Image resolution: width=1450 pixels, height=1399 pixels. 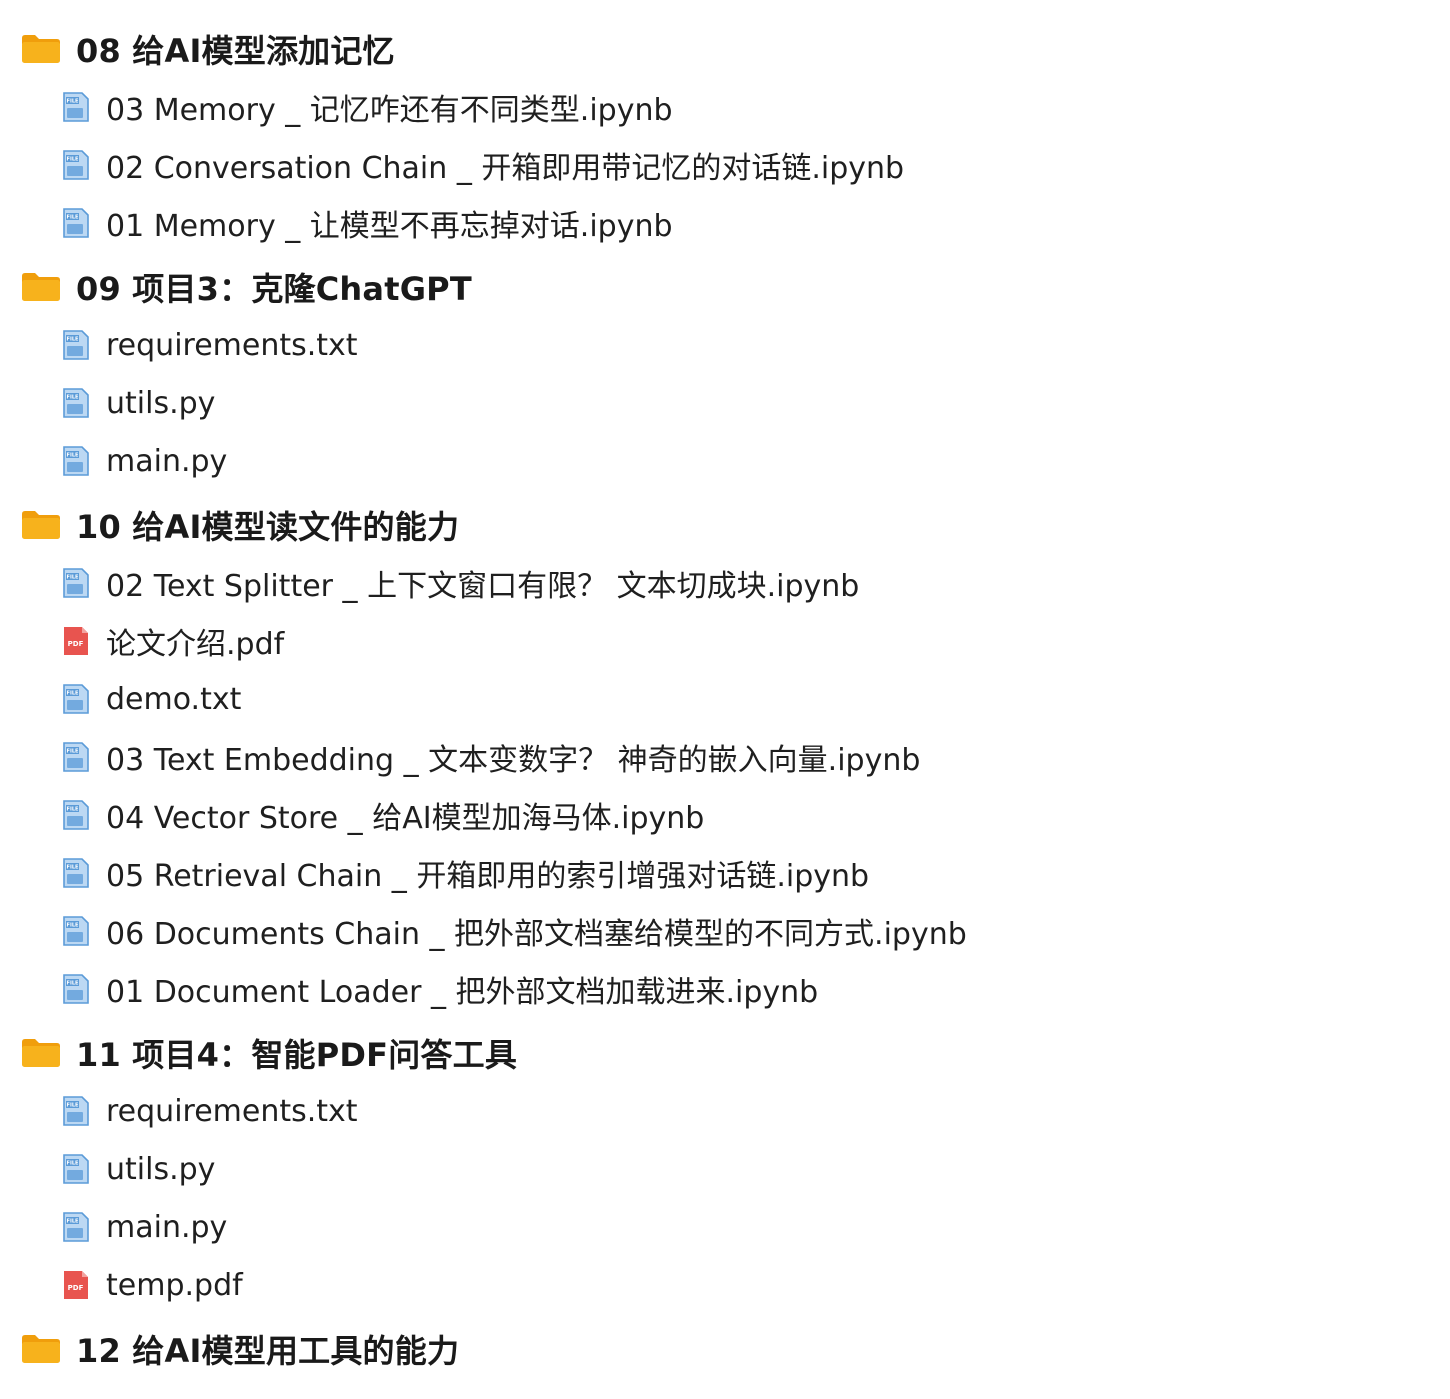 I want to click on folder-title: 10 给AI模型读文件的能力, so click(x=268, y=527).